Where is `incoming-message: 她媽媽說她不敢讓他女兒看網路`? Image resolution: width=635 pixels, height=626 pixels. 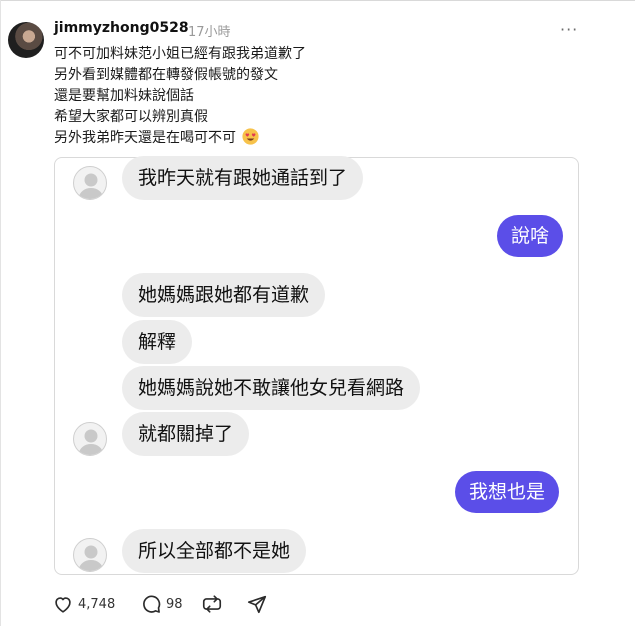 incoming-message: 她媽媽說她不敢讓他女兒看網路 is located at coordinates (271, 388).